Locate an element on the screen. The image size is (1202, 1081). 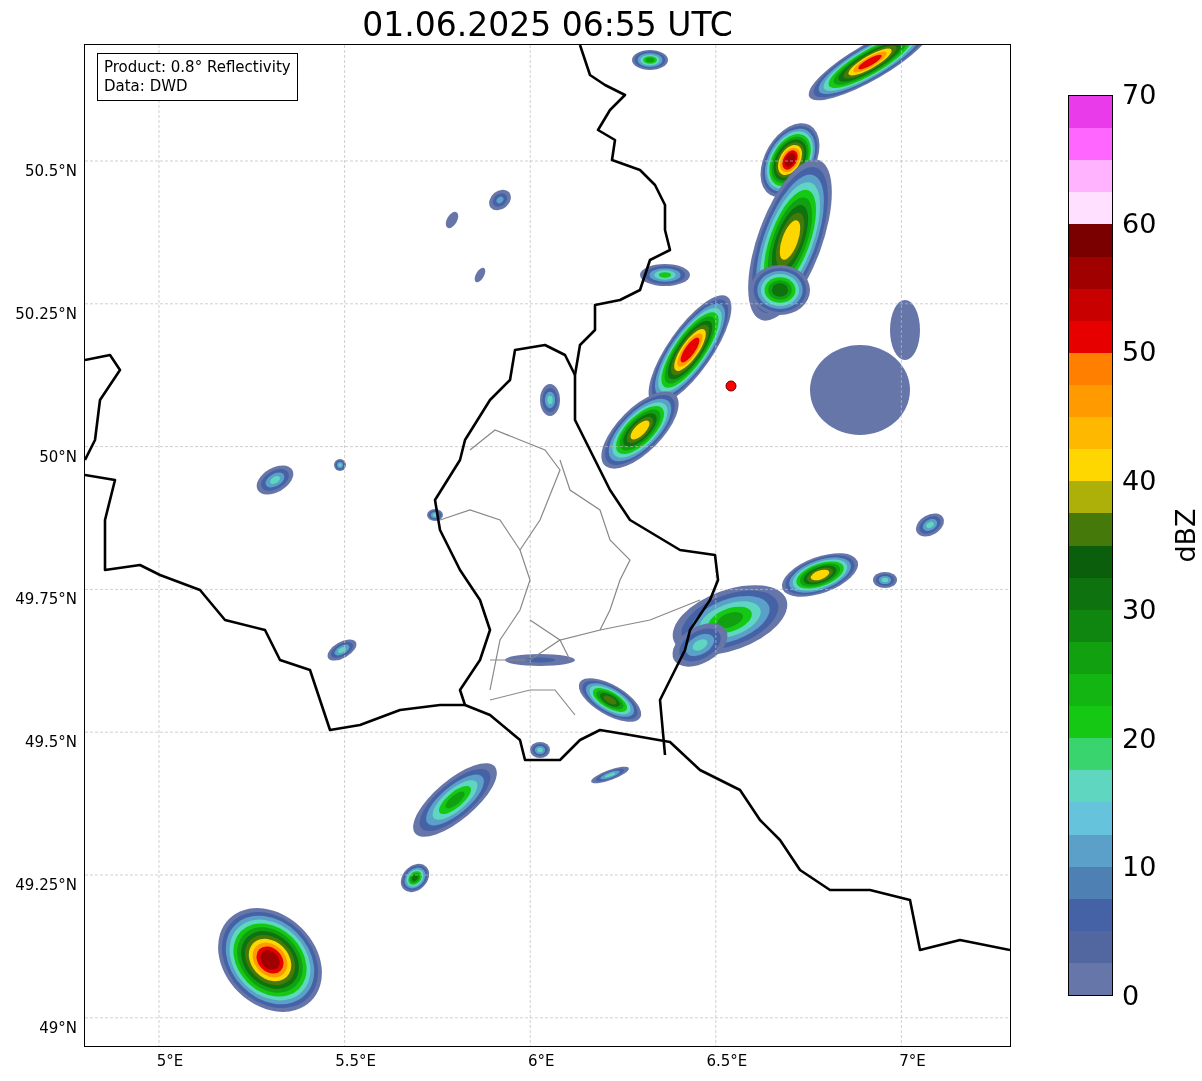
colorbar-tick-label: 0 is located at coordinates (1131, 995).